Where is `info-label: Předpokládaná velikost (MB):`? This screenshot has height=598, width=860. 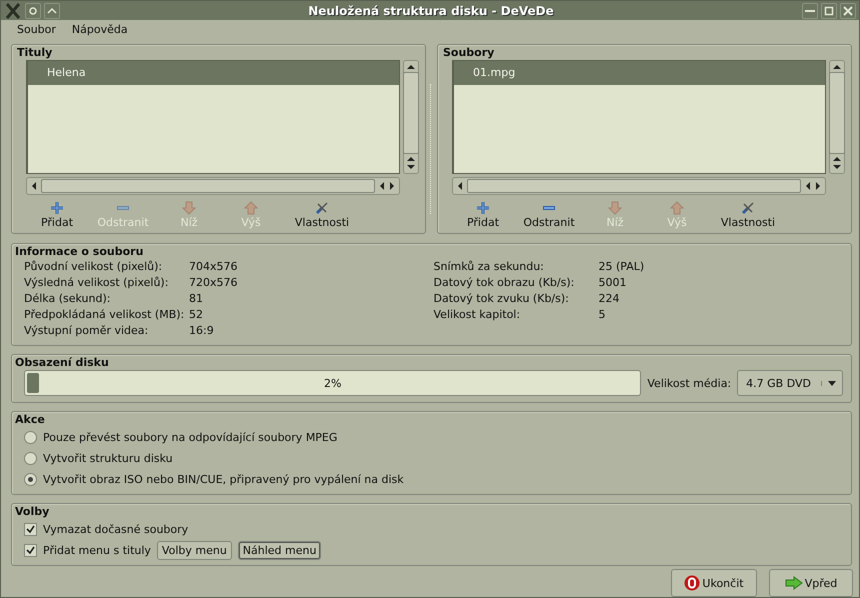
info-label: Předpokládaná velikost (MB): is located at coordinates (105, 315).